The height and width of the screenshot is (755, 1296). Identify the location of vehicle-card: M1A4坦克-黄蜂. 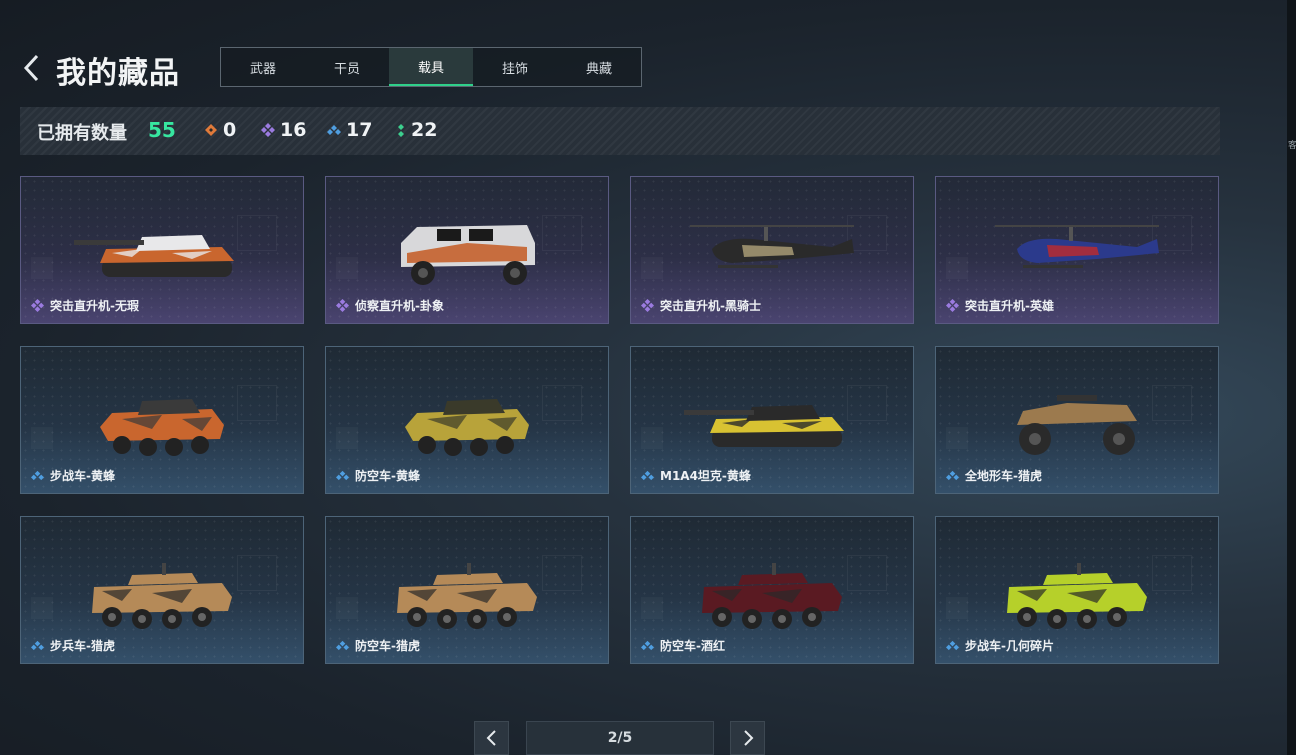
(772, 420).